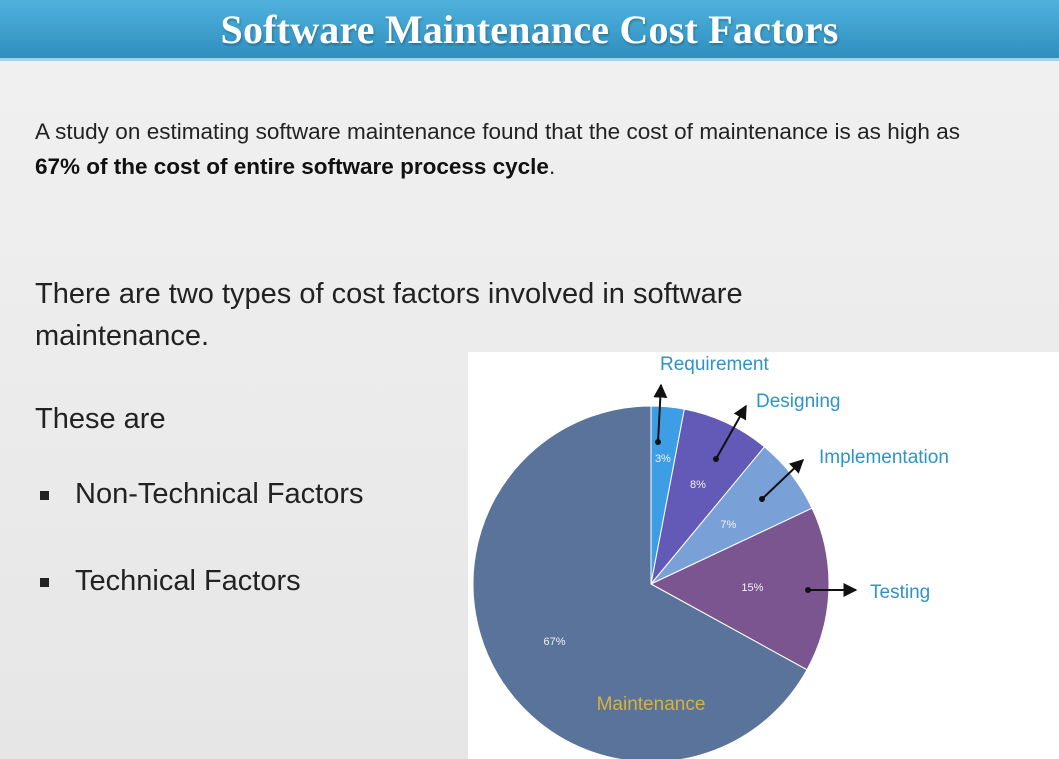 The image size is (1059, 759). I want to click on bullet-label: Technical Factors, so click(188, 581).